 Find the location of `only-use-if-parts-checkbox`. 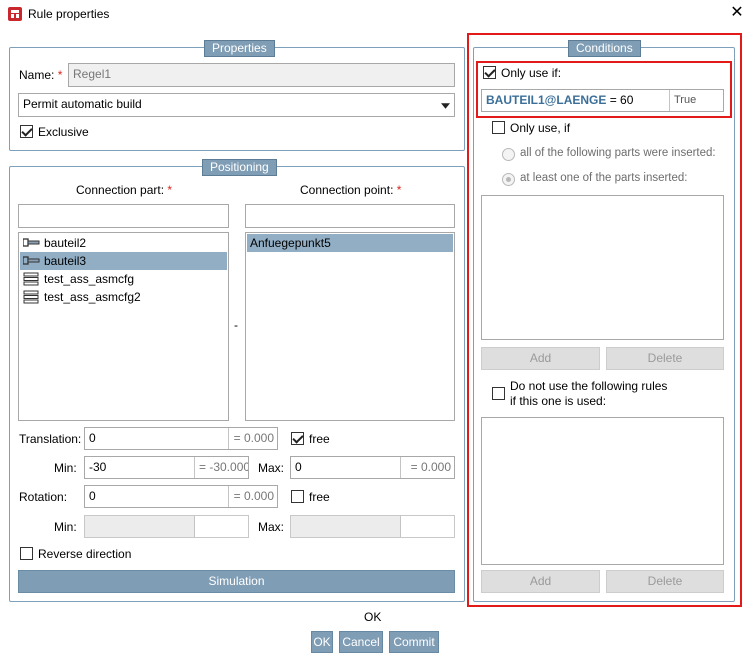

only-use-if-parts-checkbox is located at coordinates (498, 127).